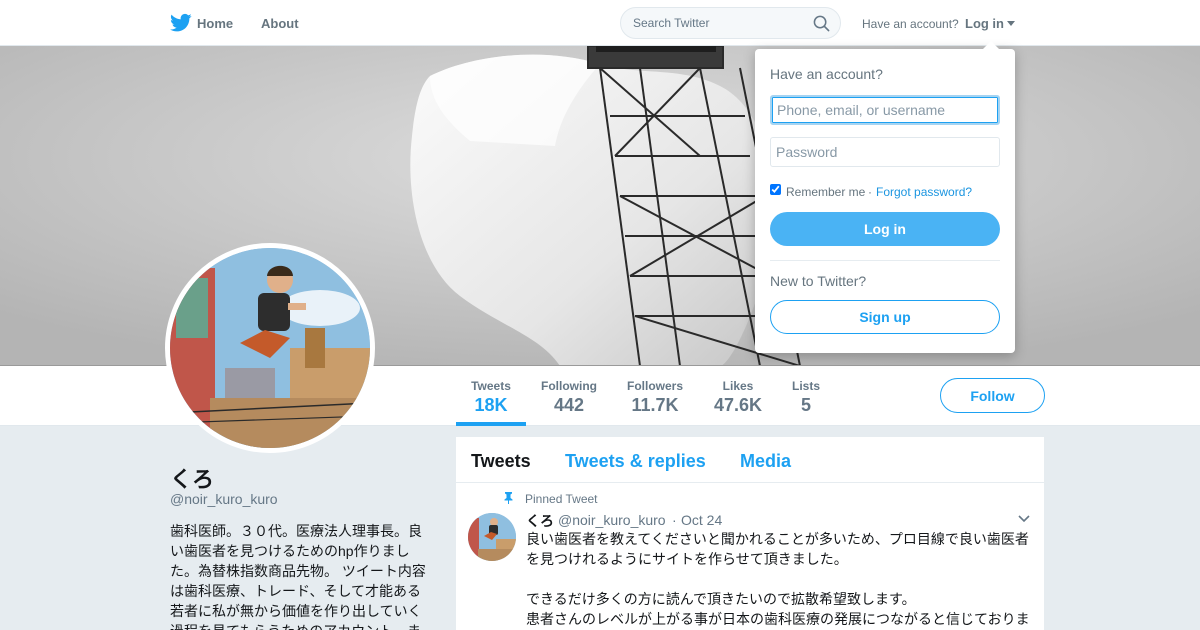 This screenshot has height=630, width=1200. What do you see at coordinates (885, 260) in the screenshot?
I see `divider` at bounding box center [885, 260].